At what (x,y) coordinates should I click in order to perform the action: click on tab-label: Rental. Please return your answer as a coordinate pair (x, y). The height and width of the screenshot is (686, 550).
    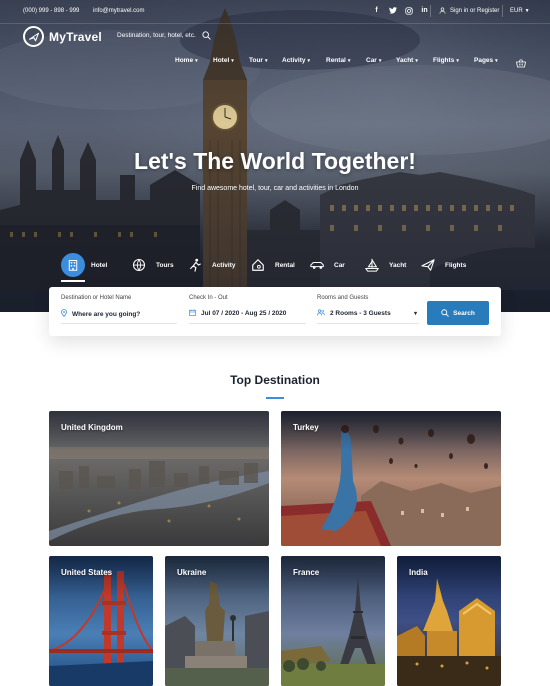
    Looking at the image, I should click on (285, 265).